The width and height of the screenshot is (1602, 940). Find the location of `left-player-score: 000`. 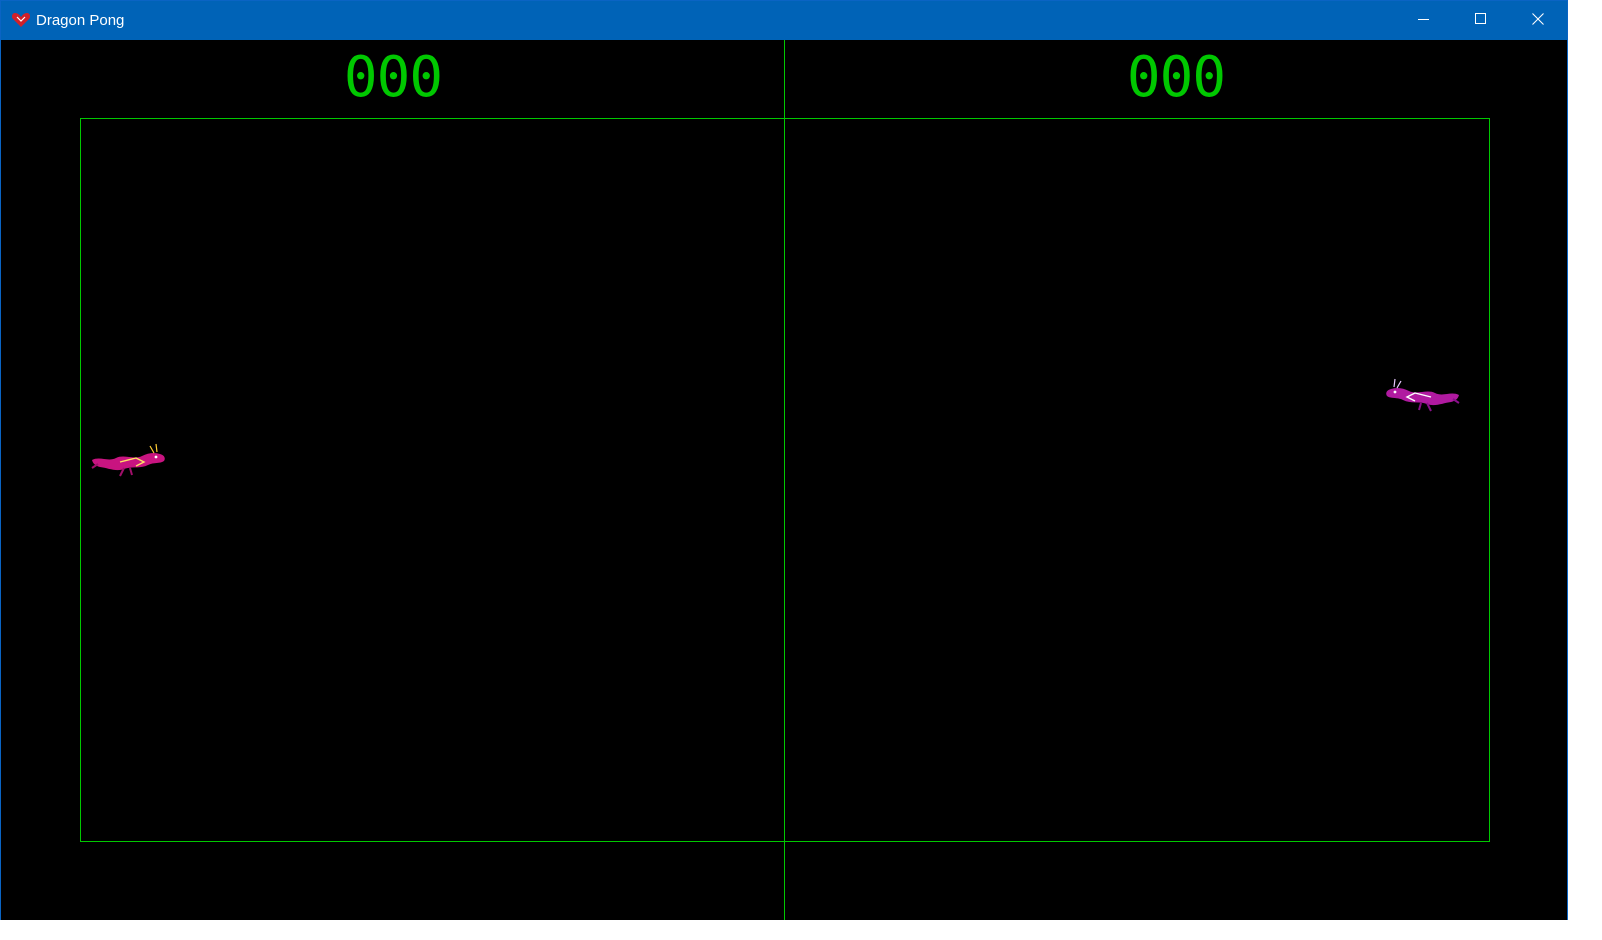

left-player-score: 000 is located at coordinates (393, 77).